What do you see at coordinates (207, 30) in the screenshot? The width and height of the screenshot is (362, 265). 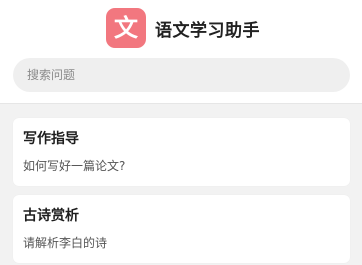 I see `app-title: 语文学习助手` at bounding box center [207, 30].